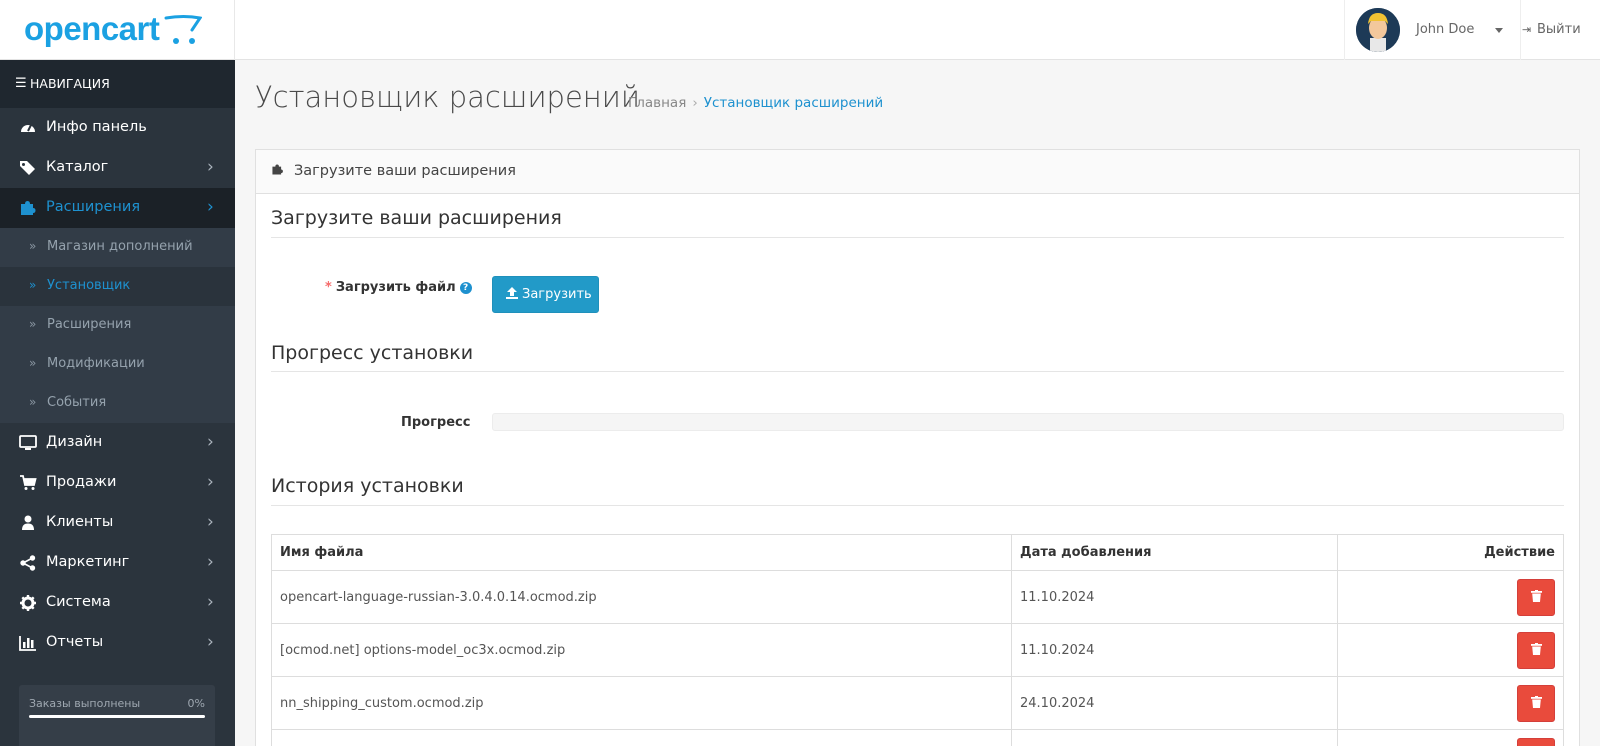  What do you see at coordinates (117, 716) in the screenshot?
I see `orders-progress-bar` at bounding box center [117, 716].